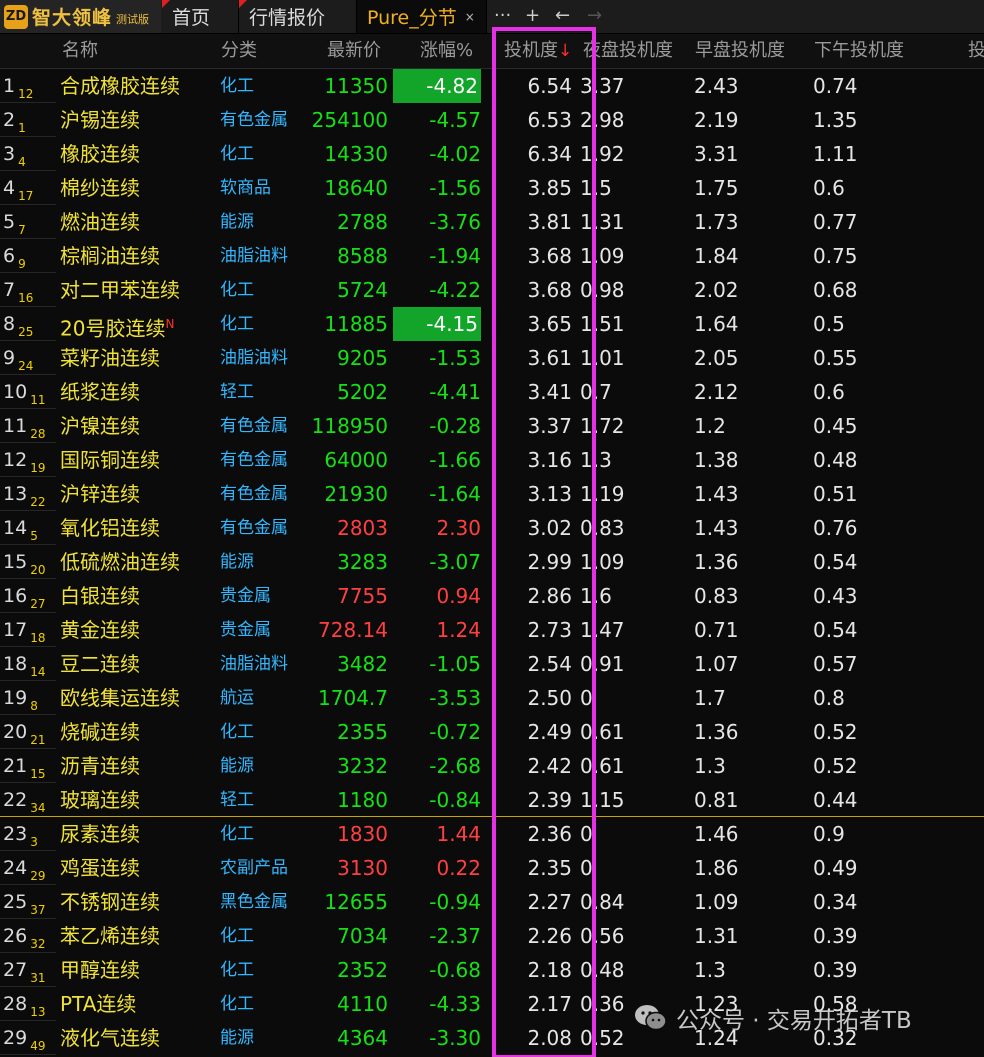 The height and width of the screenshot is (1057, 984). I want to click on header-name: 名称, so click(80, 51).